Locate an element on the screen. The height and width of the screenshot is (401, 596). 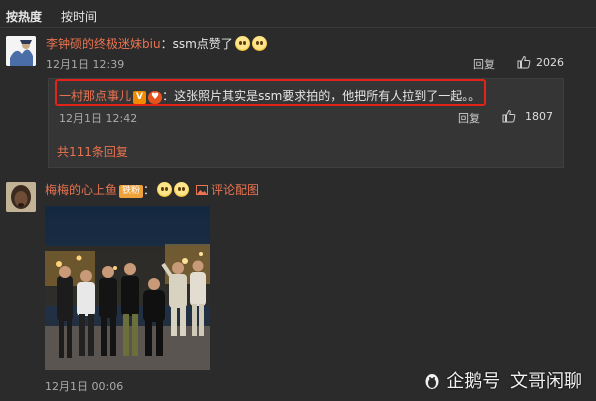
comment-timestamp: 12月1日 00:06 is located at coordinates (84, 386).